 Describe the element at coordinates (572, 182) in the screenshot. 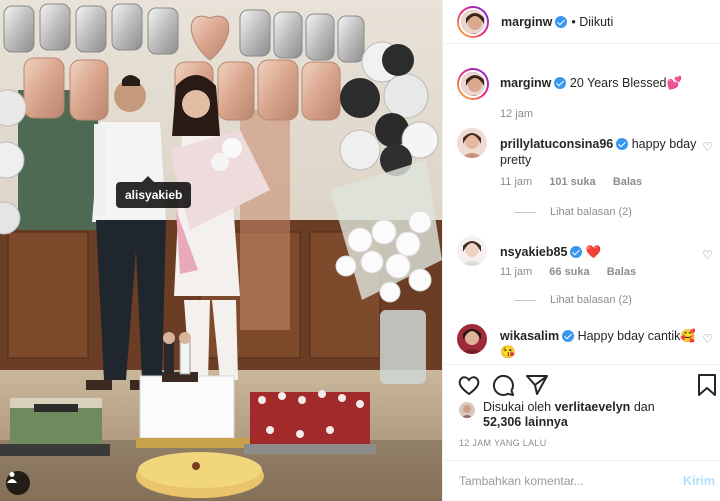

I see `comment-likes: 101 suka` at that location.